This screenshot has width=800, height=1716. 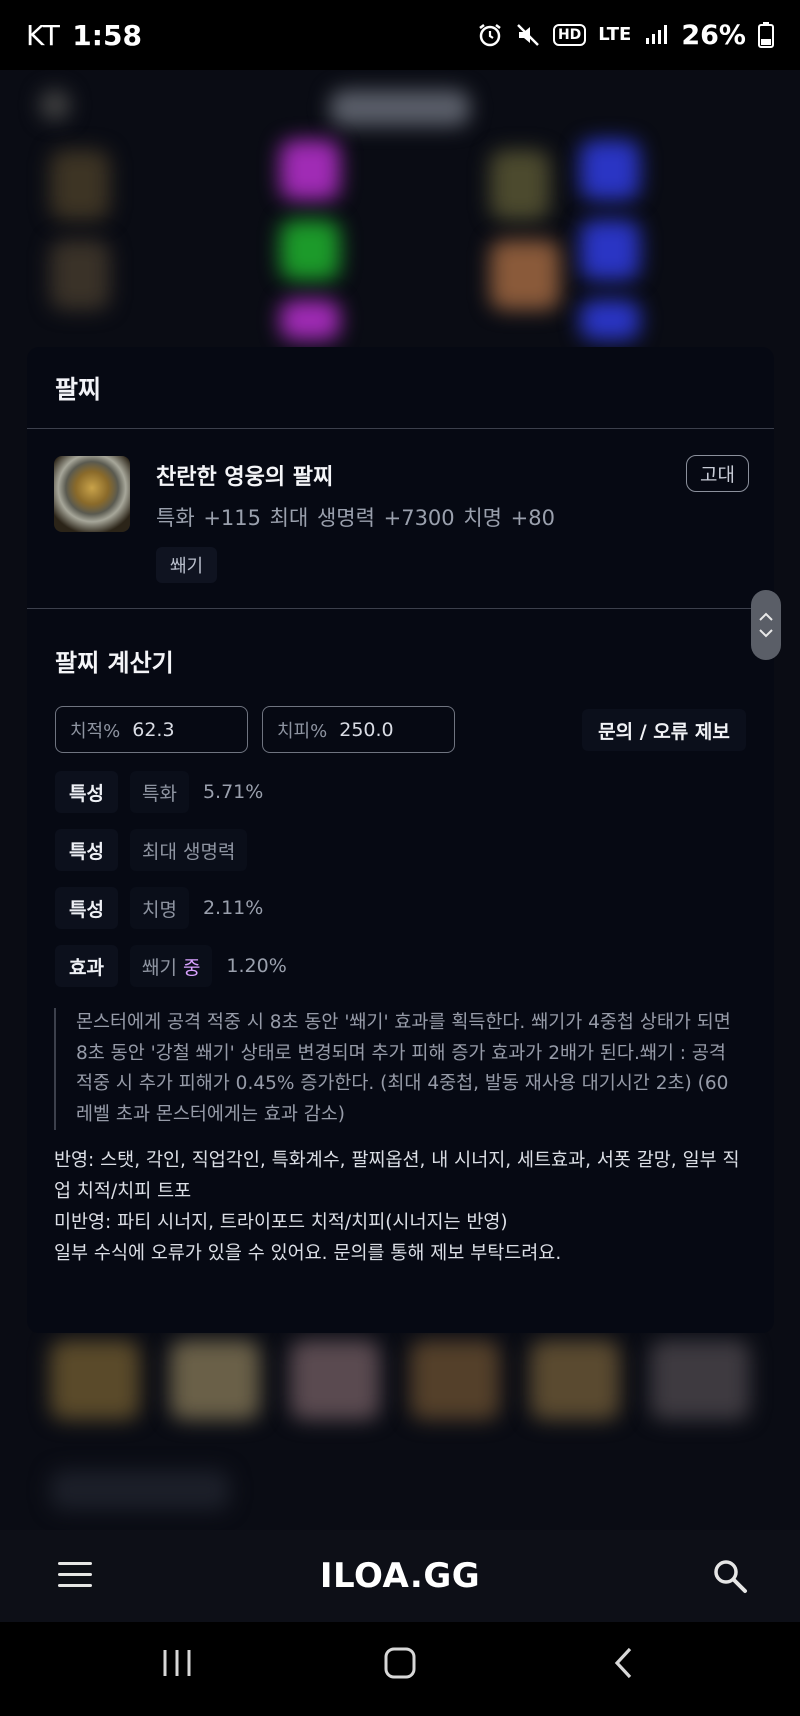 I want to click on status-bar: KT 1:58 HD LTE 26%, so click(x=400, y=35).